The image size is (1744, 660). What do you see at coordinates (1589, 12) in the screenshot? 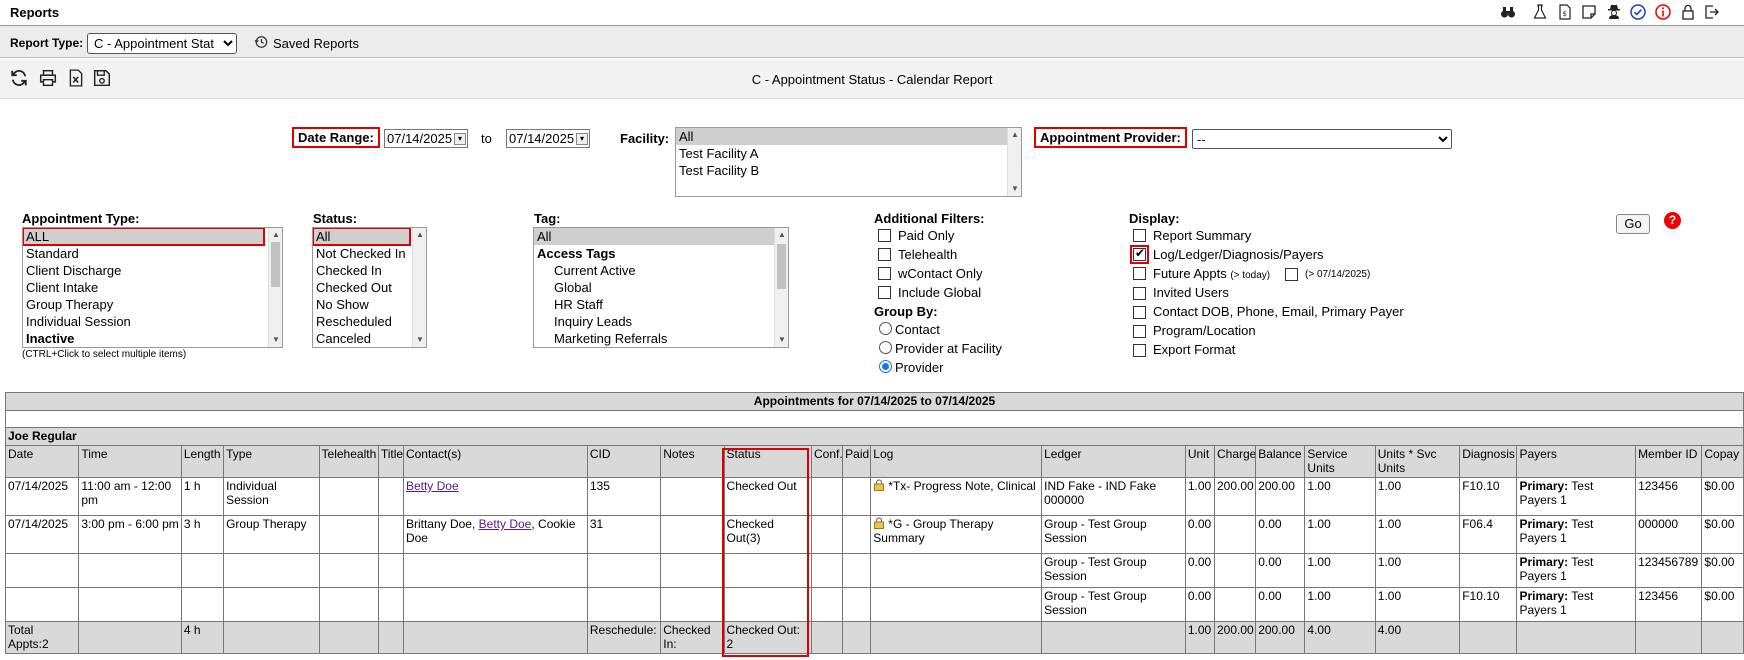
I see `note-icon` at bounding box center [1589, 12].